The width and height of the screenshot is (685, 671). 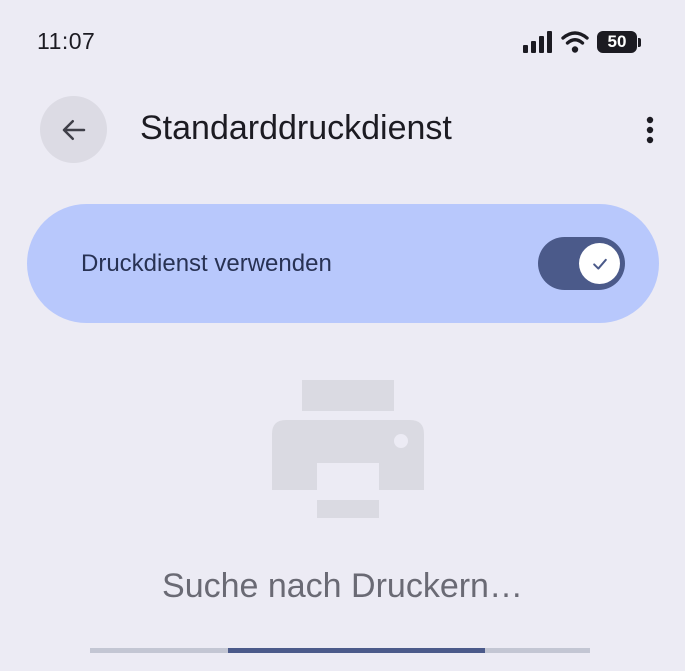 I want to click on page-title: Standarddruckdienst, so click(x=296, y=128).